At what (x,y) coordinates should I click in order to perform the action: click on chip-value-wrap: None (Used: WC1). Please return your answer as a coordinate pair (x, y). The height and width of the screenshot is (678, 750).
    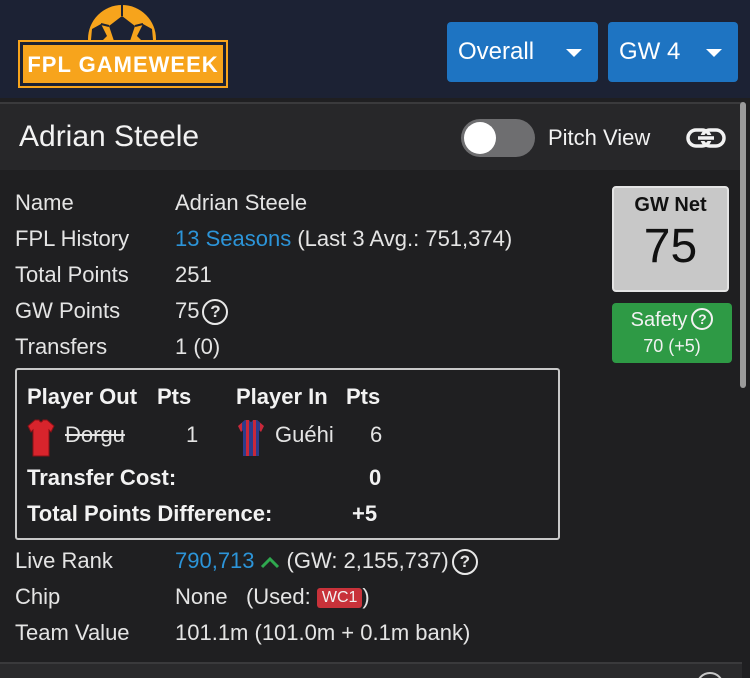
    Looking at the image, I should click on (272, 597).